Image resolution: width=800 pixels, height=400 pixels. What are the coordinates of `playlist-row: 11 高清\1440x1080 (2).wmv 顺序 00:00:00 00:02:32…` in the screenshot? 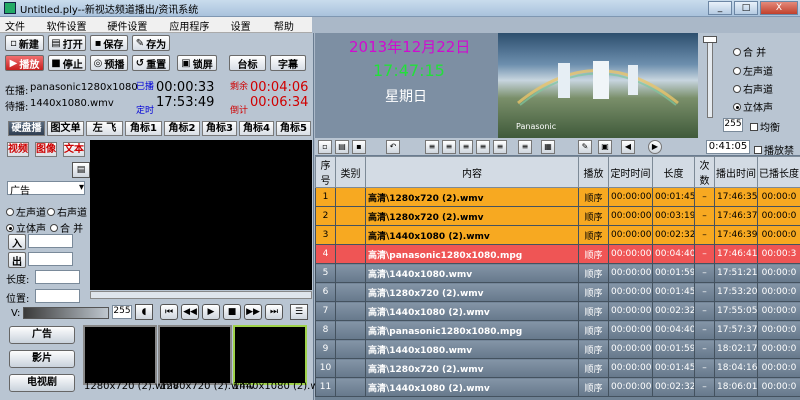 It's located at (557, 387).